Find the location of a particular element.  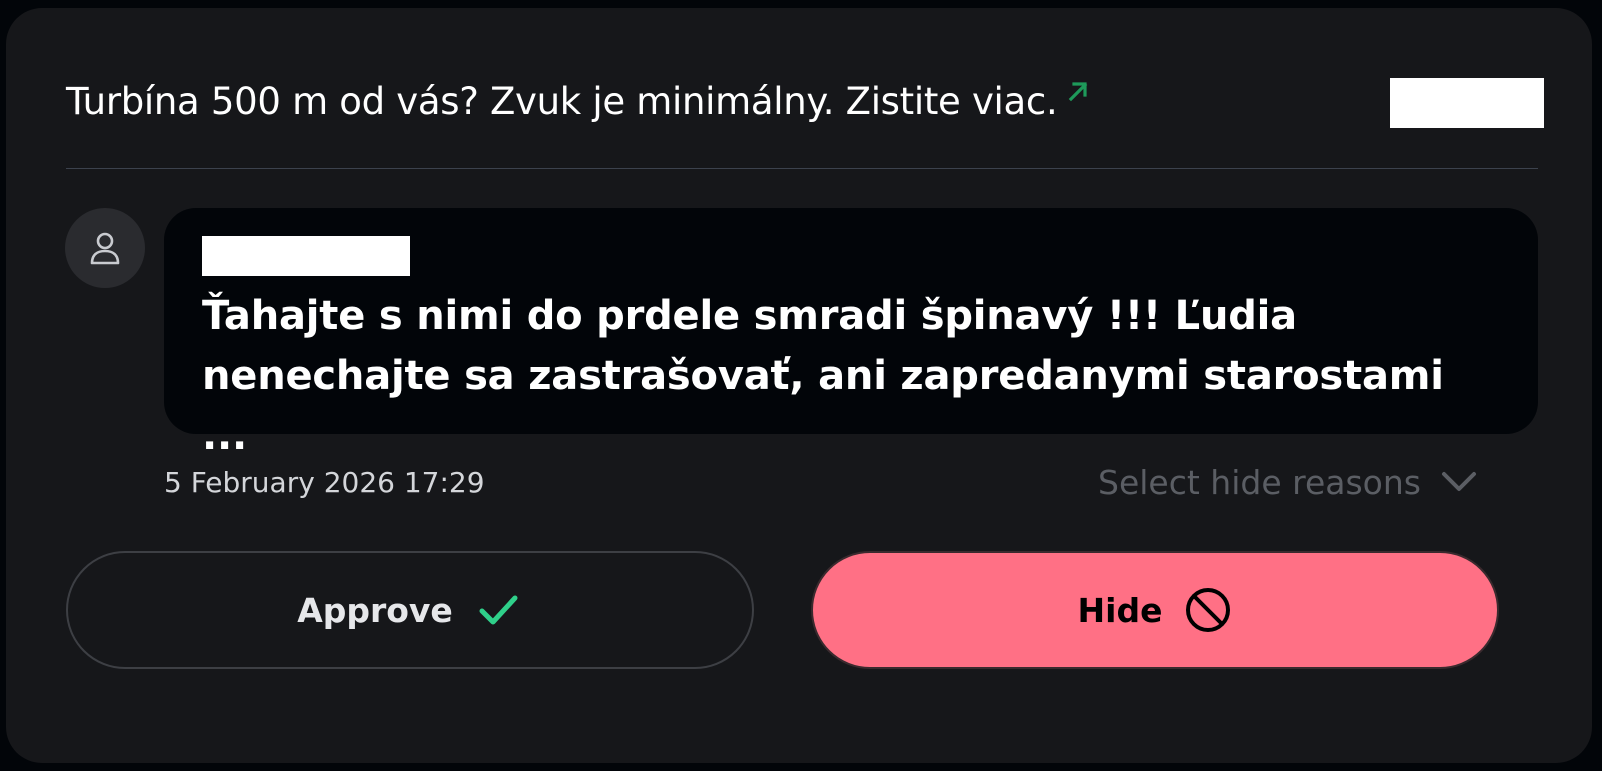

hide-button: Hide is located at coordinates (1155, 610).